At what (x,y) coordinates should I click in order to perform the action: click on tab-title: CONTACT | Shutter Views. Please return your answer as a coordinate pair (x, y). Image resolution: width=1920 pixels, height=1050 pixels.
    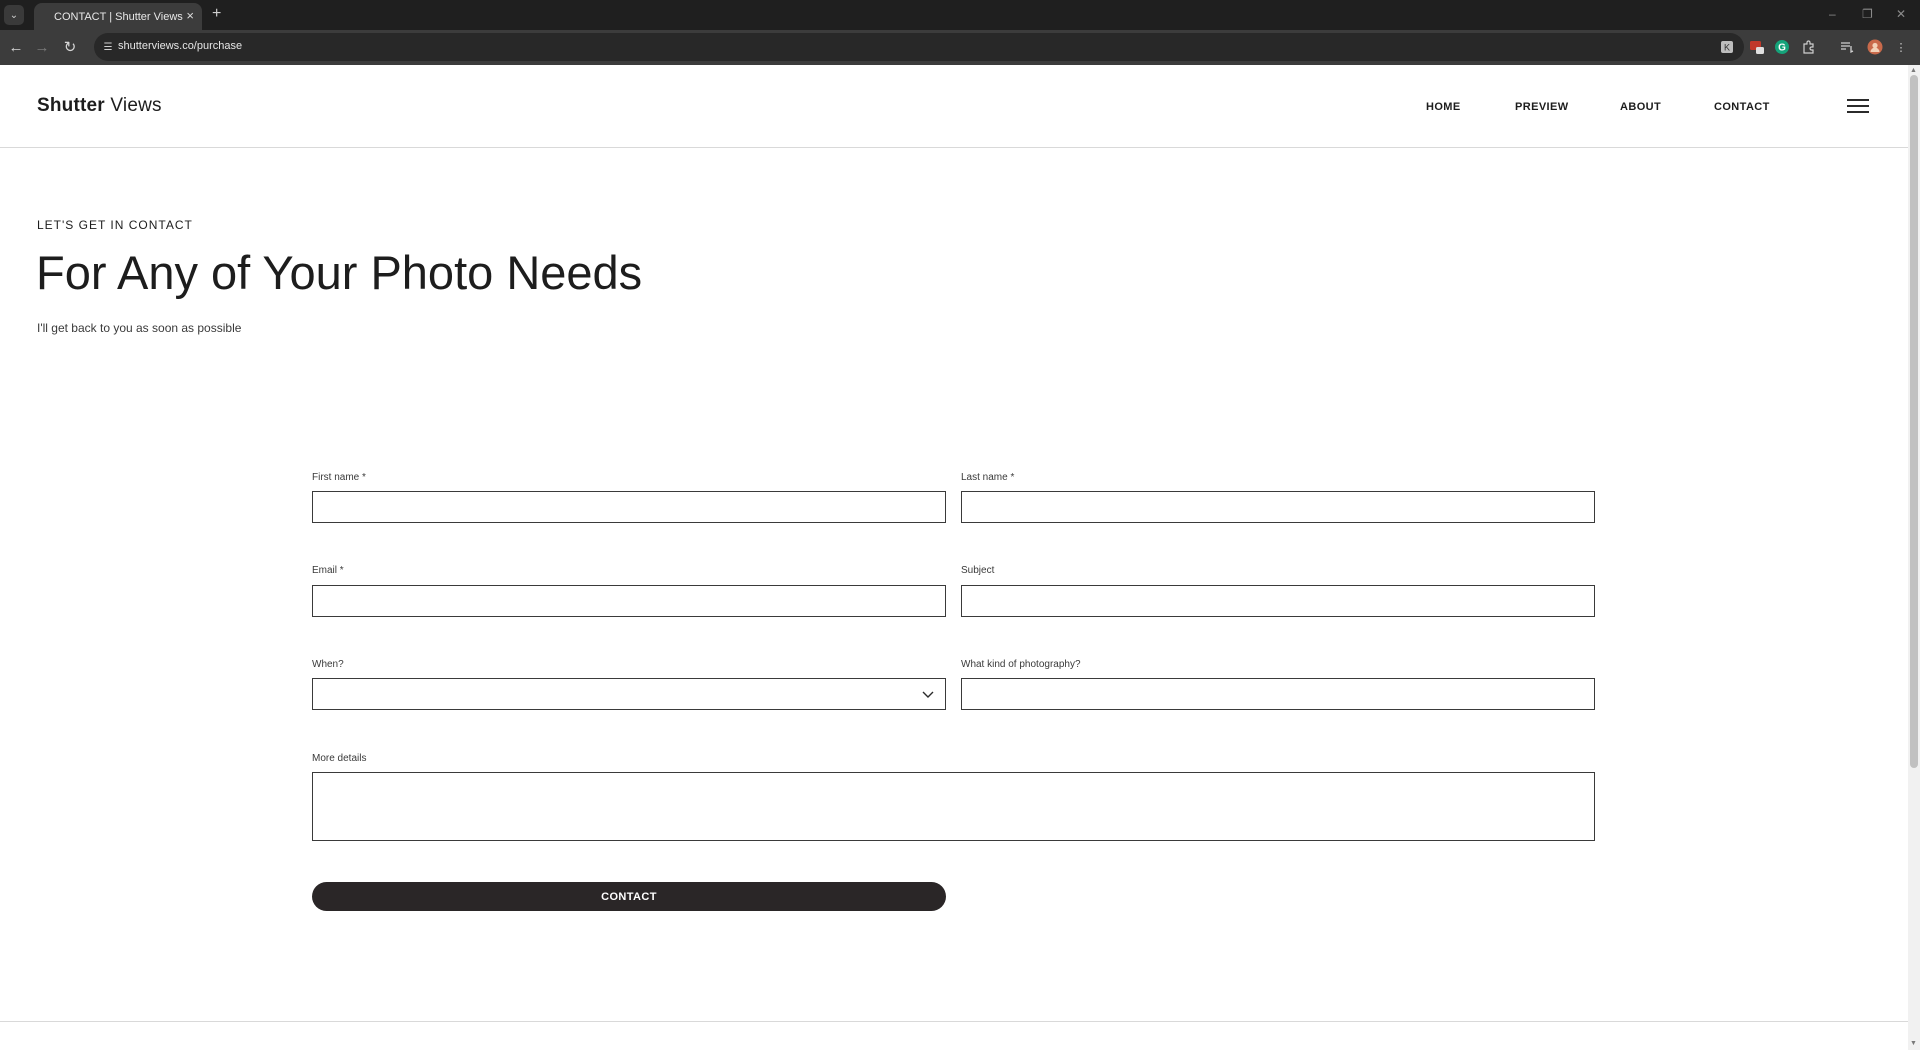
    Looking at the image, I should click on (118, 17).